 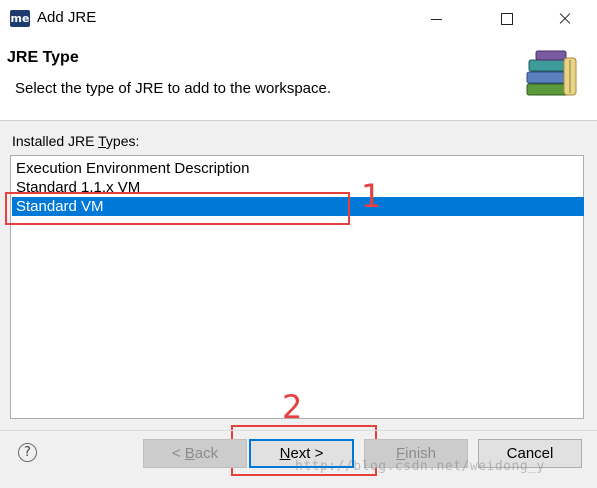 I want to click on annotation-number-1: 1, so click(x=371, y=196).